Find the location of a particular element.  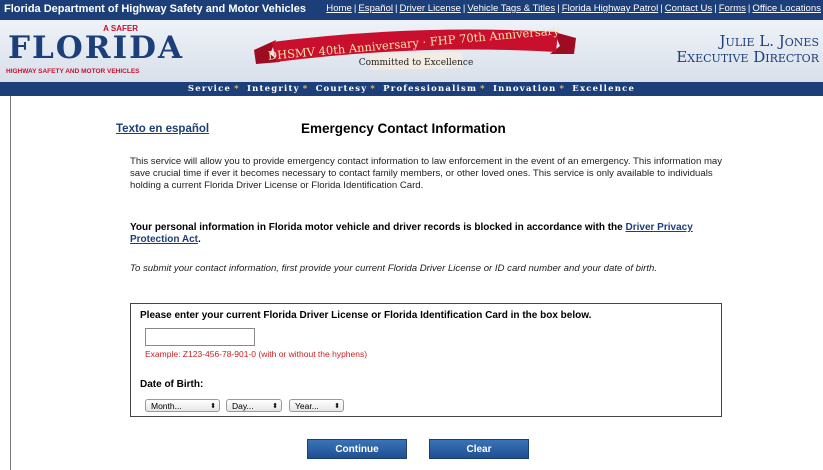

value-innovation: Innovation is located at coordinates (525, 89).